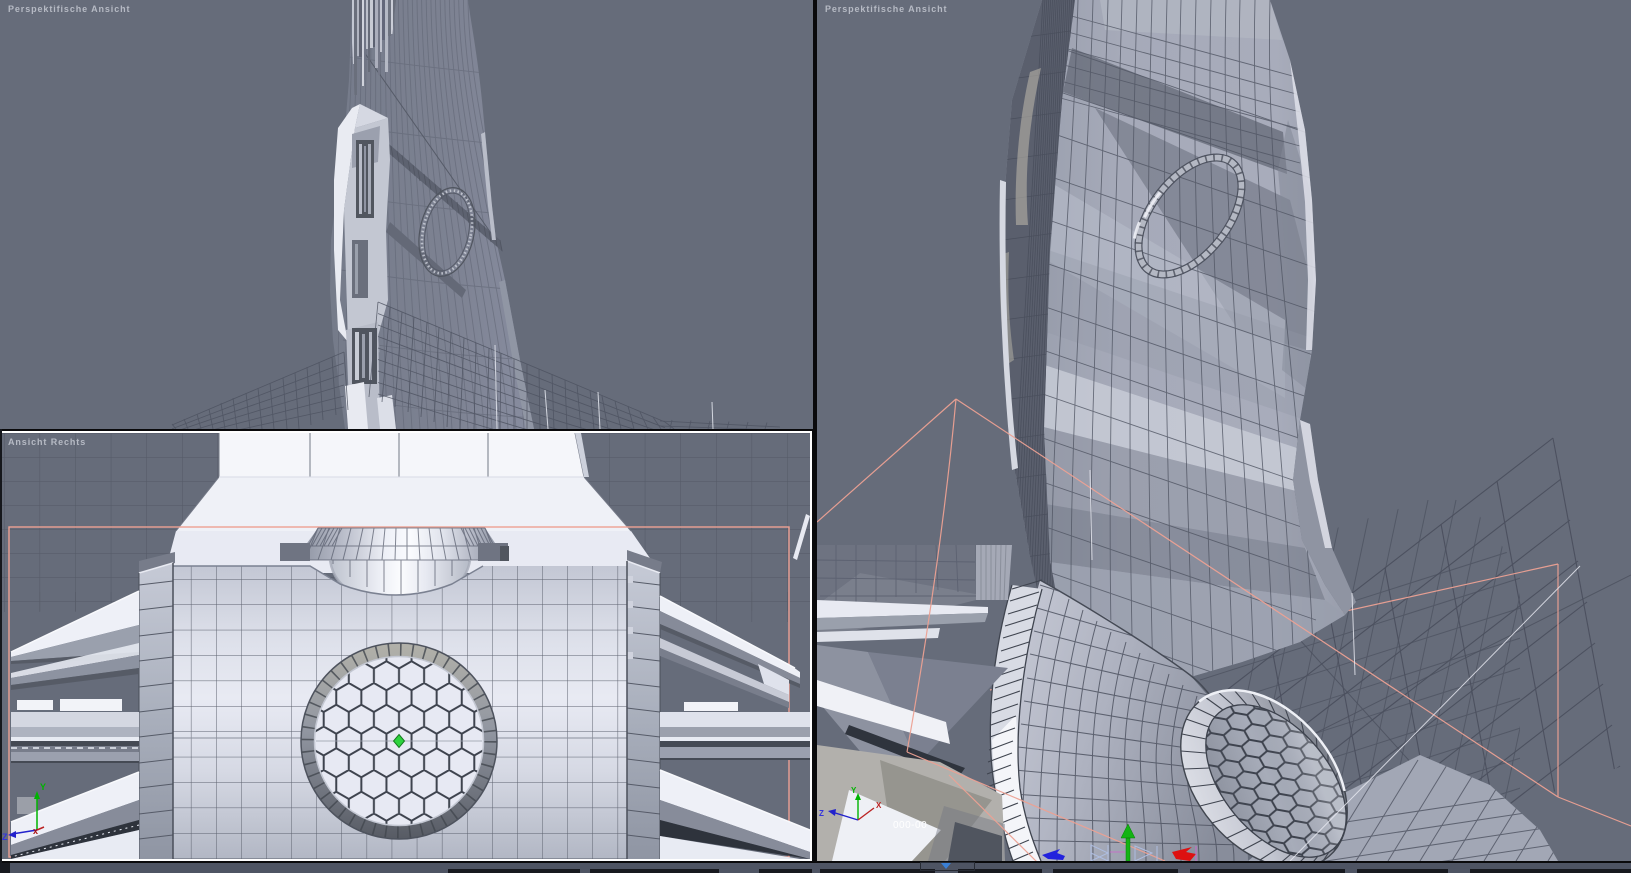 Image resolution: width=1631 pixels, height=873 pixels. Describe the element at coordinates (879, 805) in the screenshot. I see `svg-text: X` at that location.